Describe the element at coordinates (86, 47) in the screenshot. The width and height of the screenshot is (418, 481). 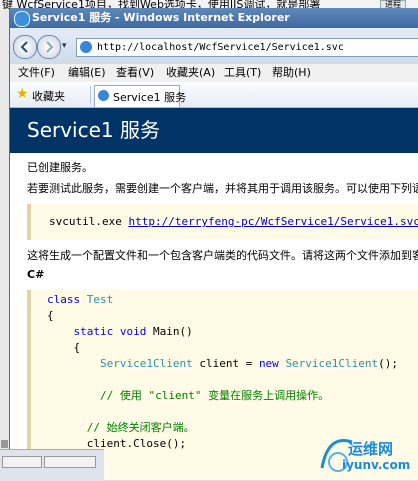
I see `page-ie-icon` at that location.